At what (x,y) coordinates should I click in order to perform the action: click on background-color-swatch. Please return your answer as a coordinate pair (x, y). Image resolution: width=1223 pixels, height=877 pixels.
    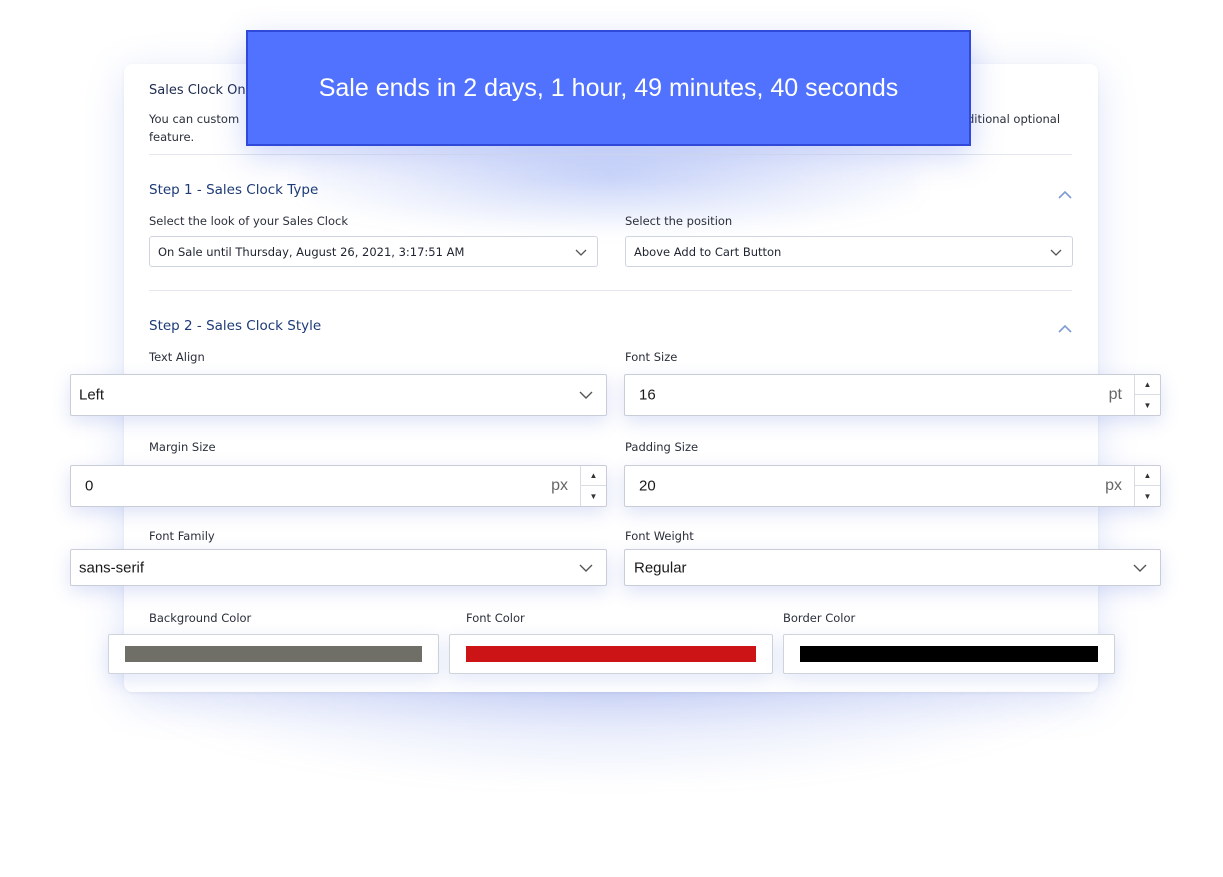
    Looking at the image, I should click on (273, 654).